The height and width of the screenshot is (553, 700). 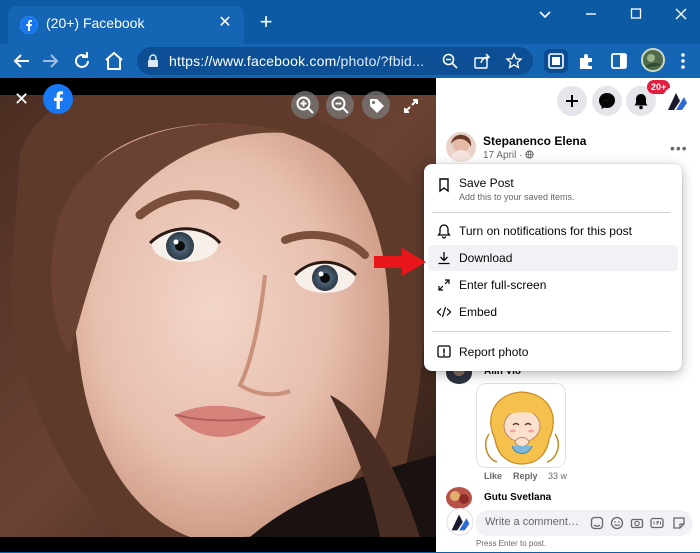 I want to click on menu-item-label: Save Post, so click(x=486, y=183).